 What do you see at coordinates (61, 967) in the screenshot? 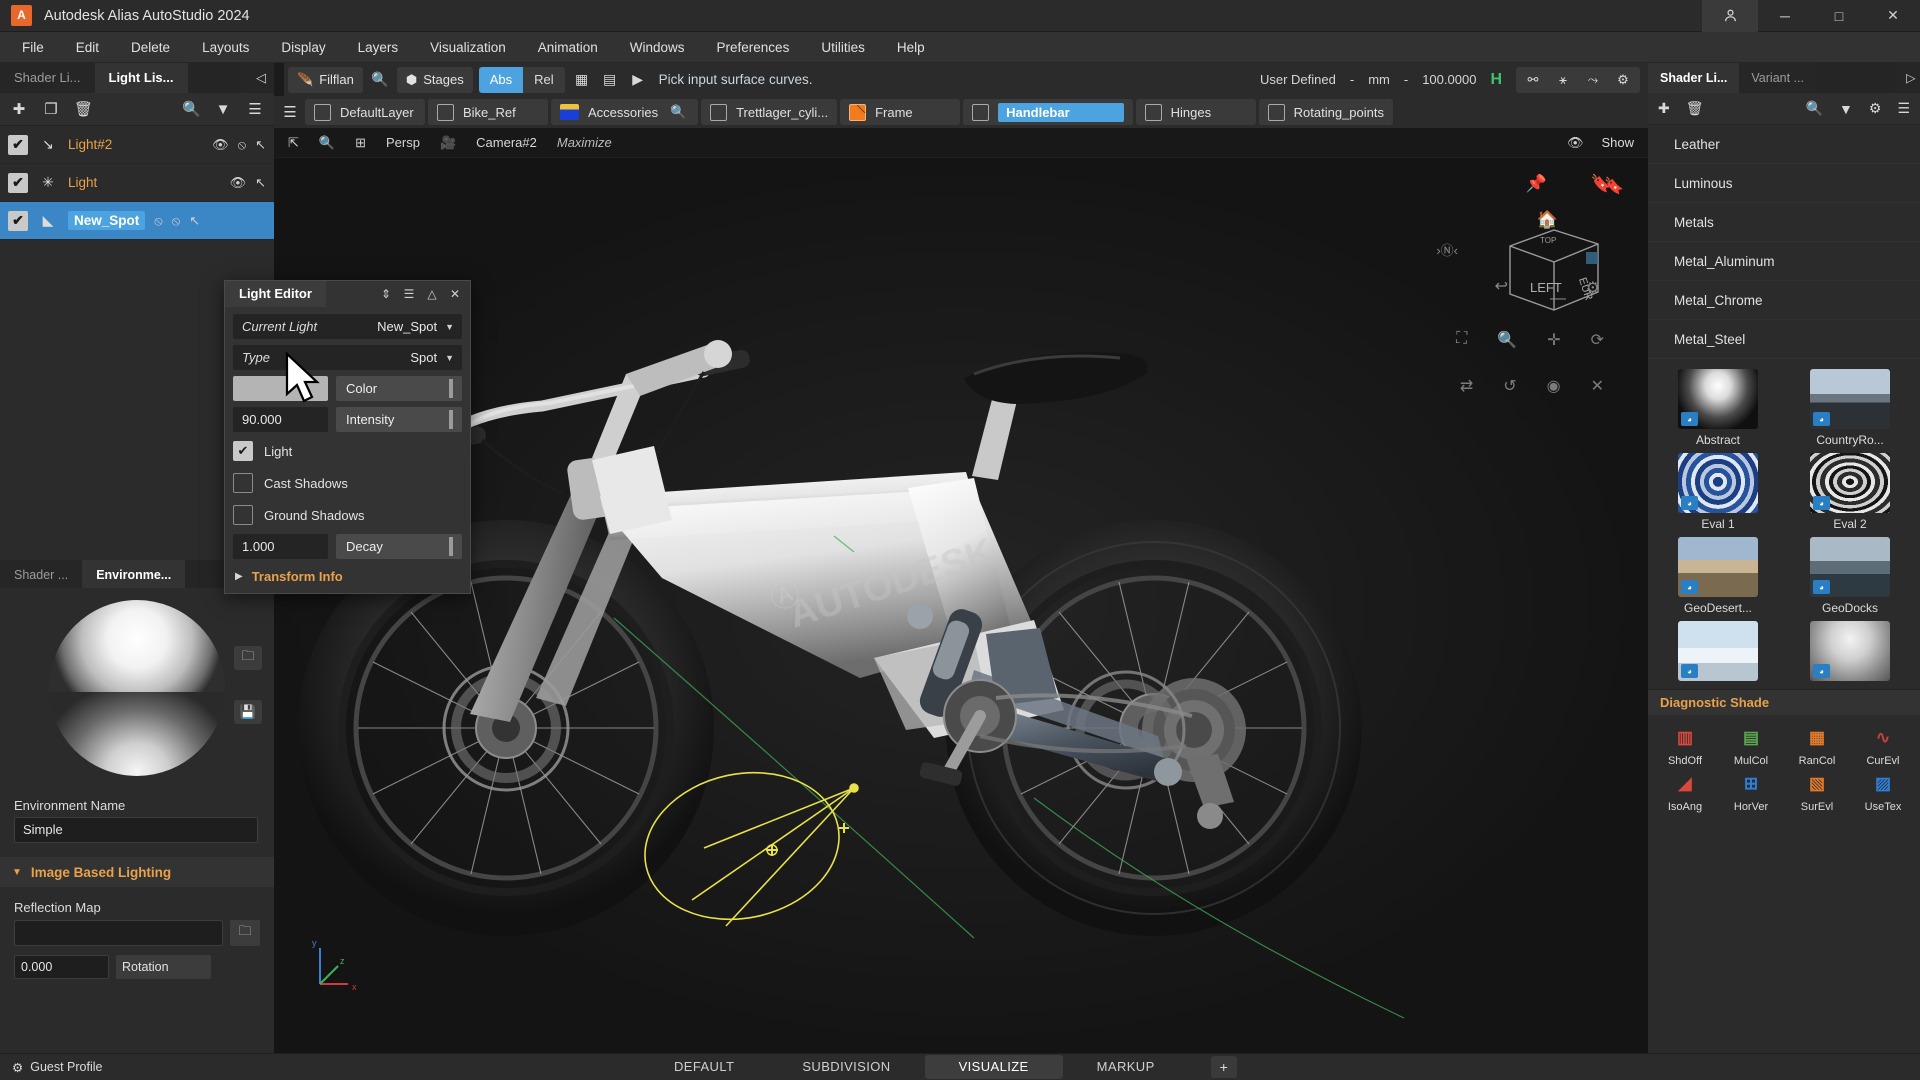
I see `rotation-value-input: 0.000` at bounding box center [61, 967].